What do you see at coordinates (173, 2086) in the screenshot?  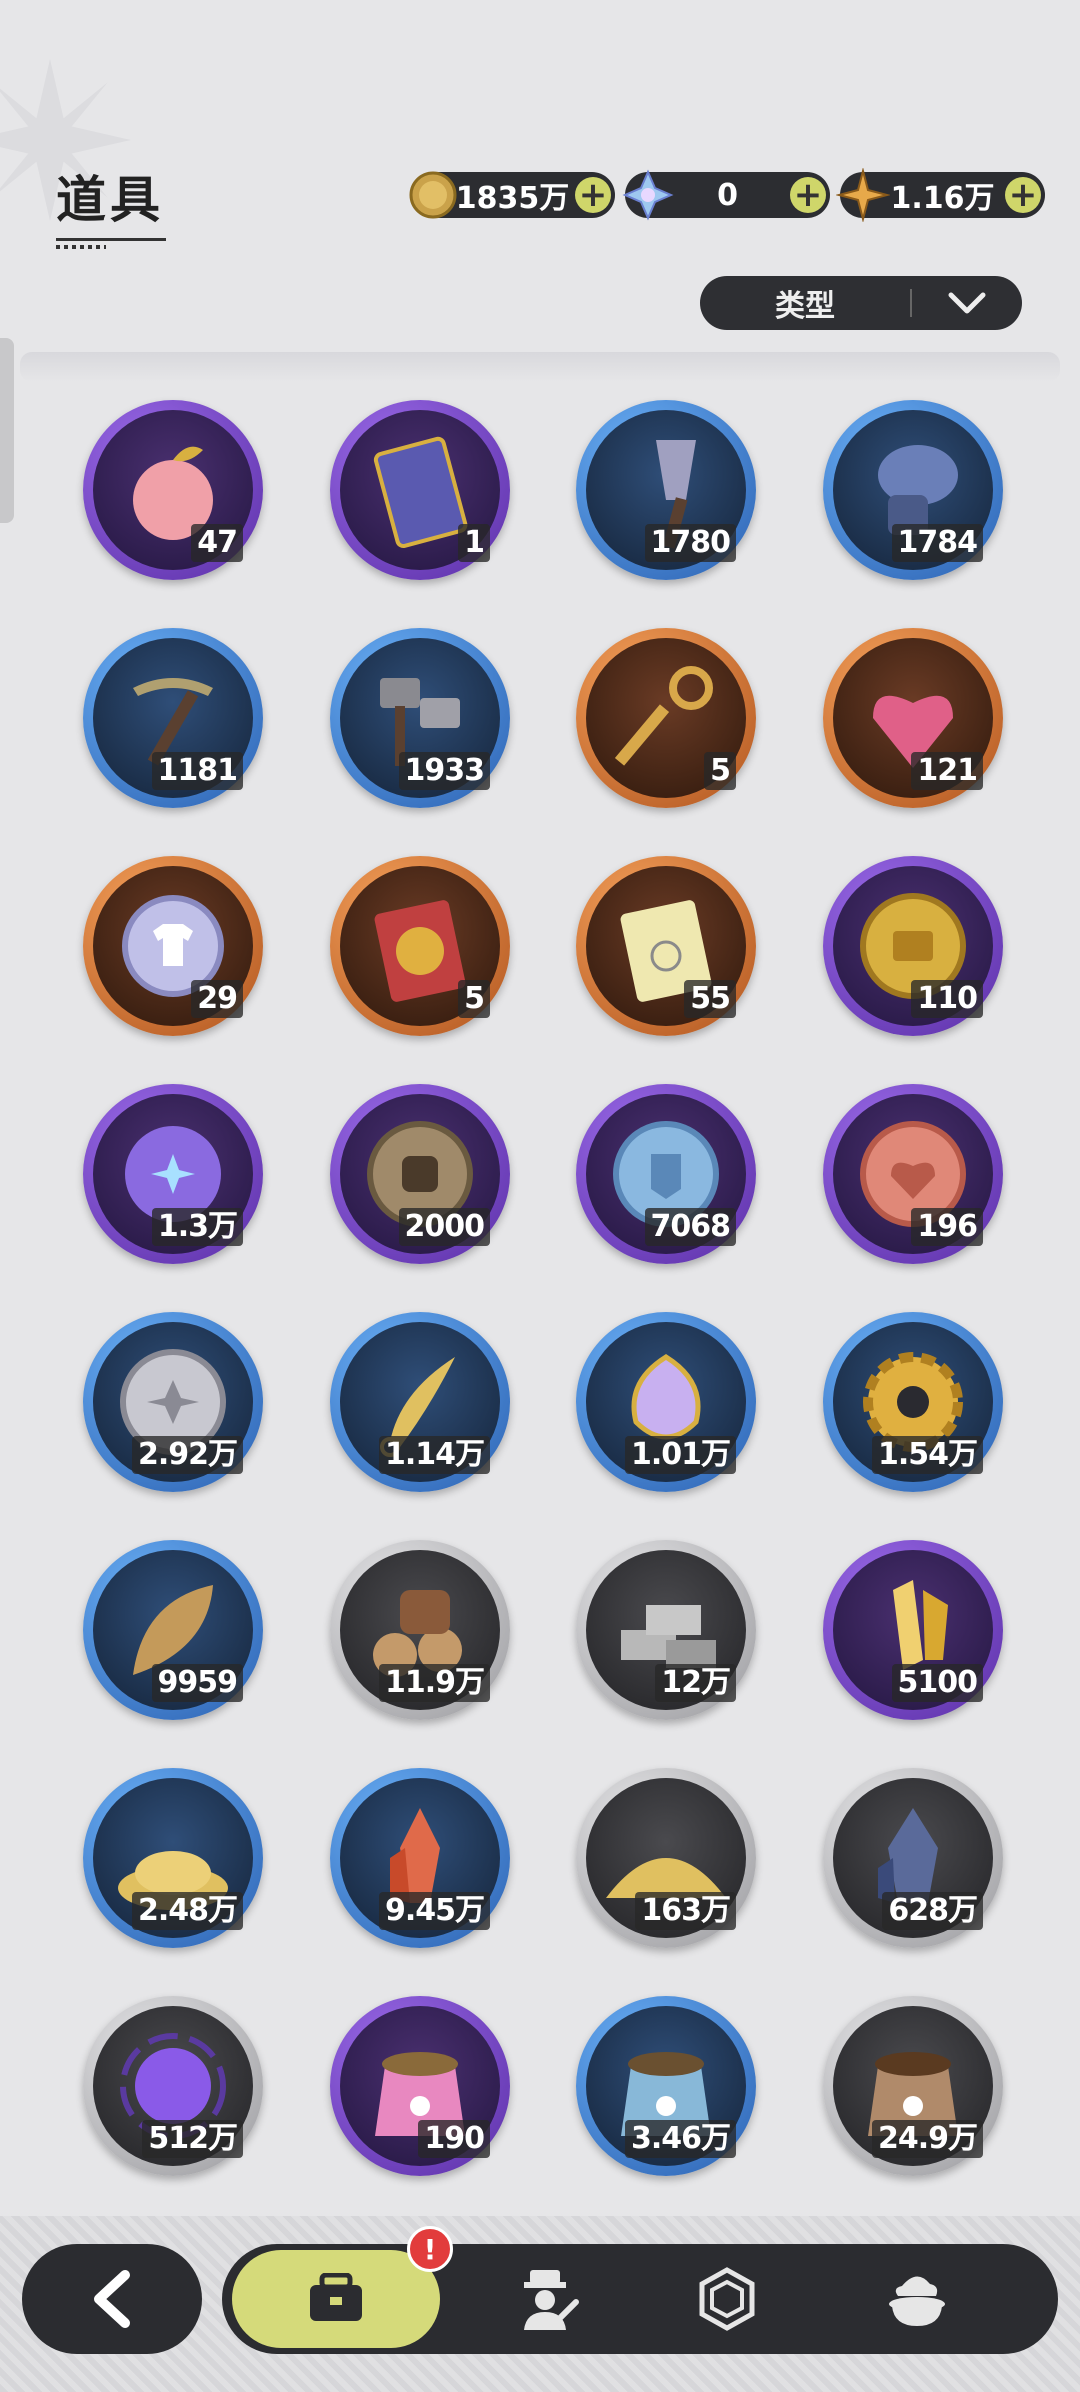 I see `inventory-item: 512万` at bounding box center [173, 2086].